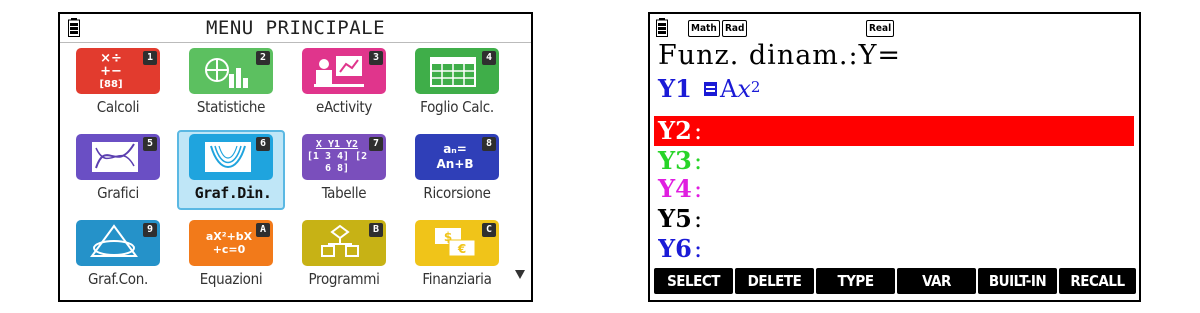  I want to click on app-equazioni: aX²+bX +c=0 A Equazioni, so click(231, 256).